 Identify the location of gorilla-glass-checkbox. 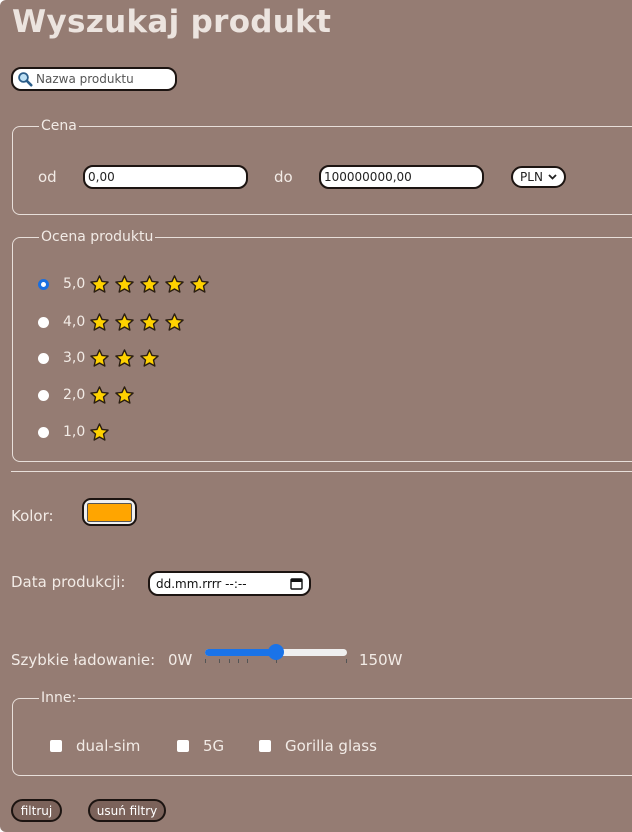
(265, 746).